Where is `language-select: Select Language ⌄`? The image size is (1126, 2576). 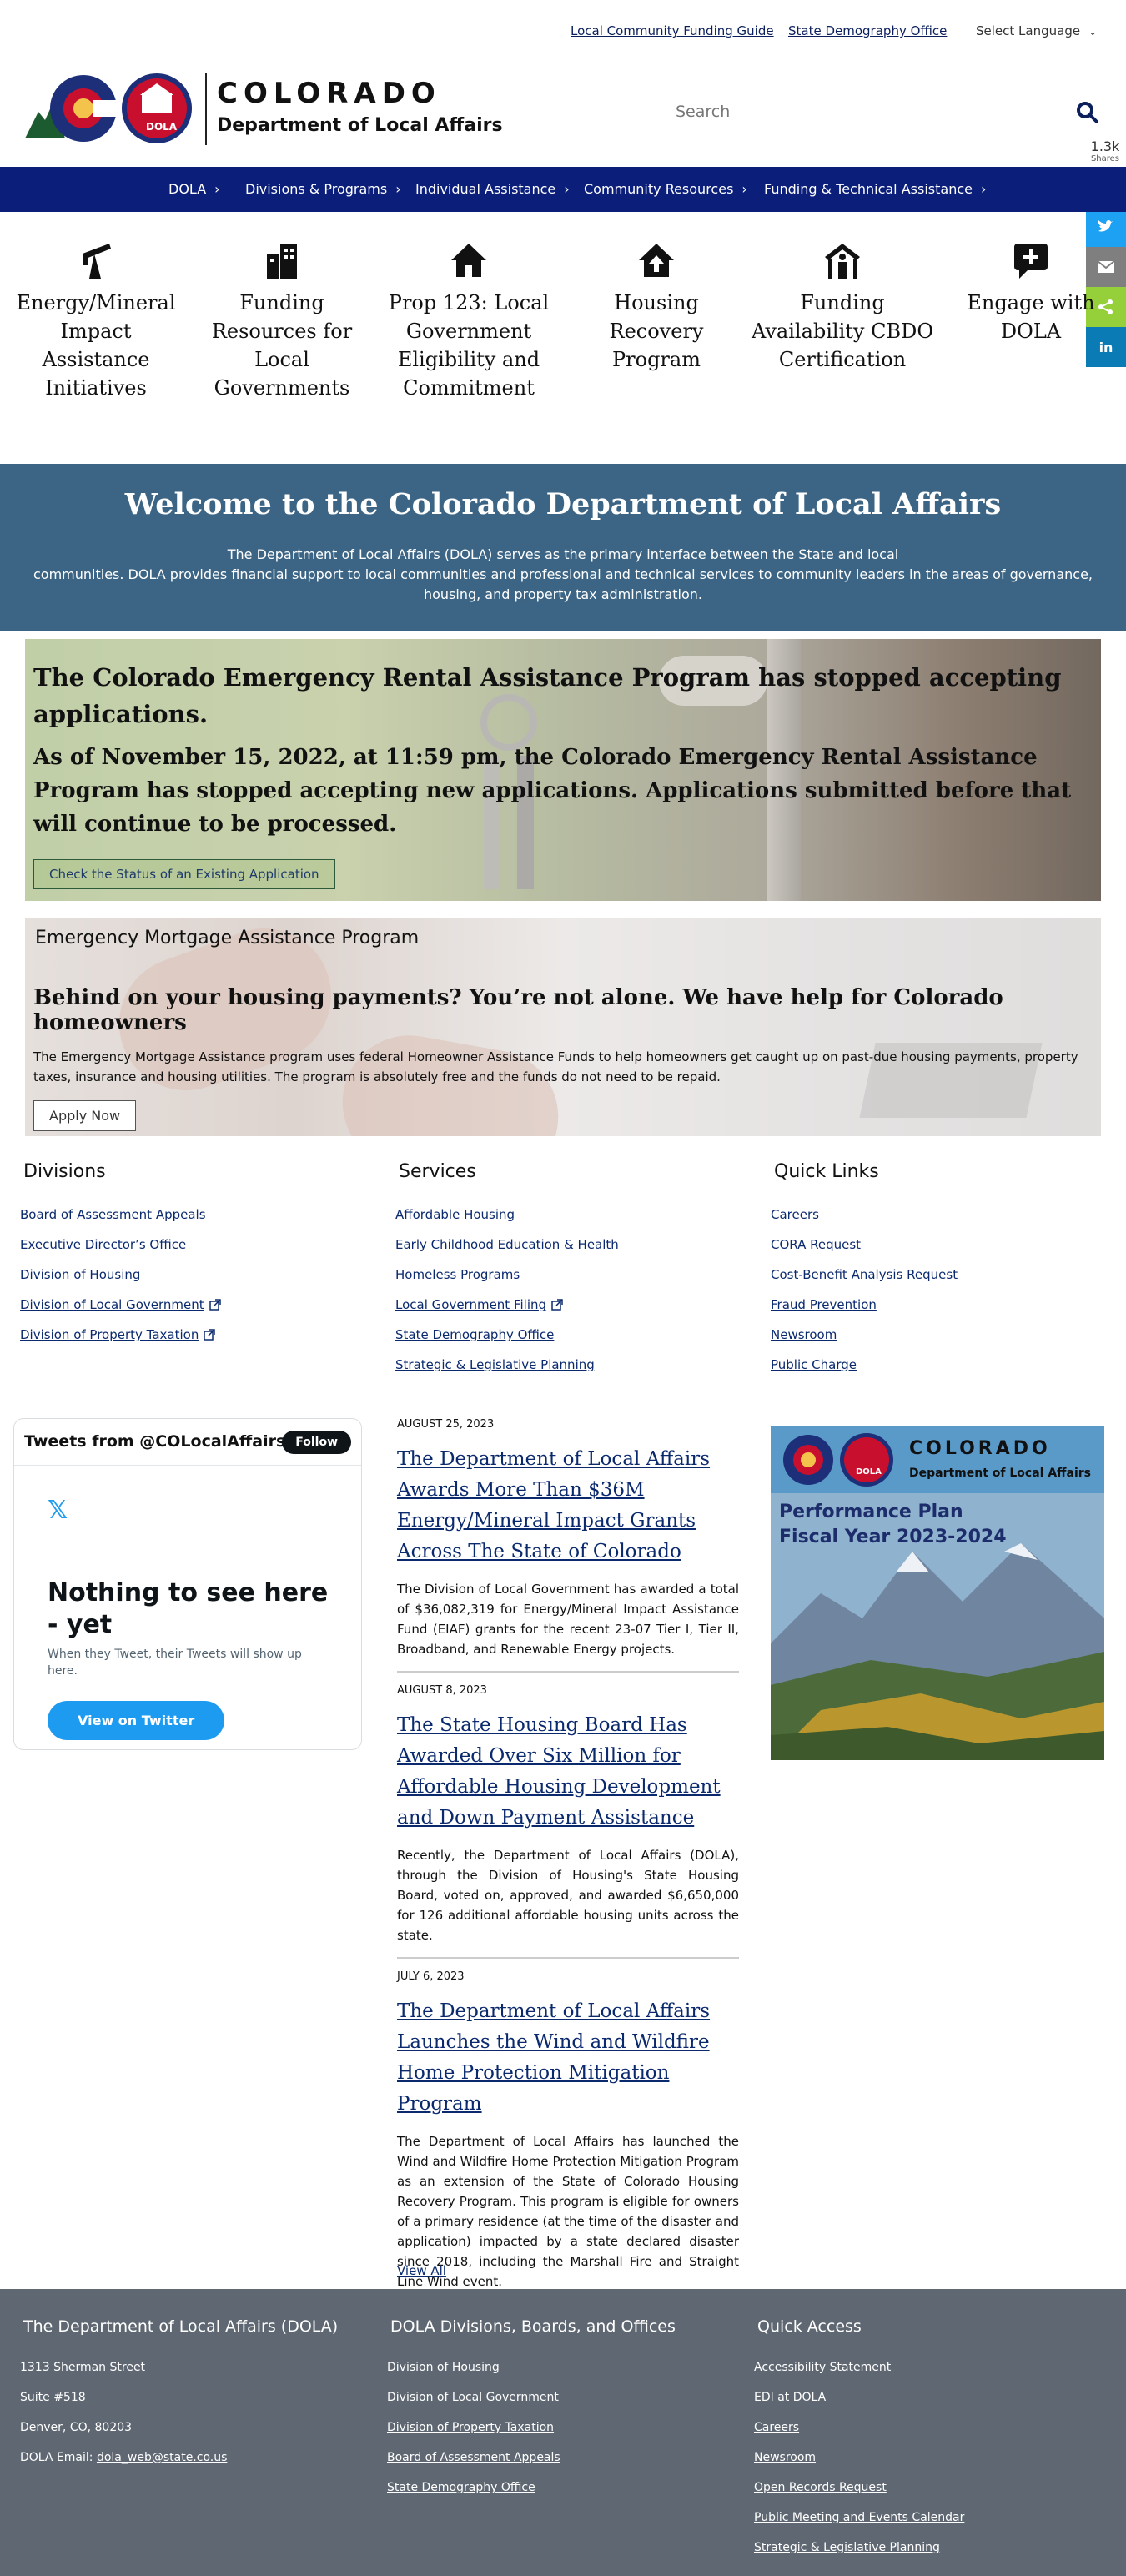 language-select: Select Language ⌄ is located at coordinates (1036, 30).